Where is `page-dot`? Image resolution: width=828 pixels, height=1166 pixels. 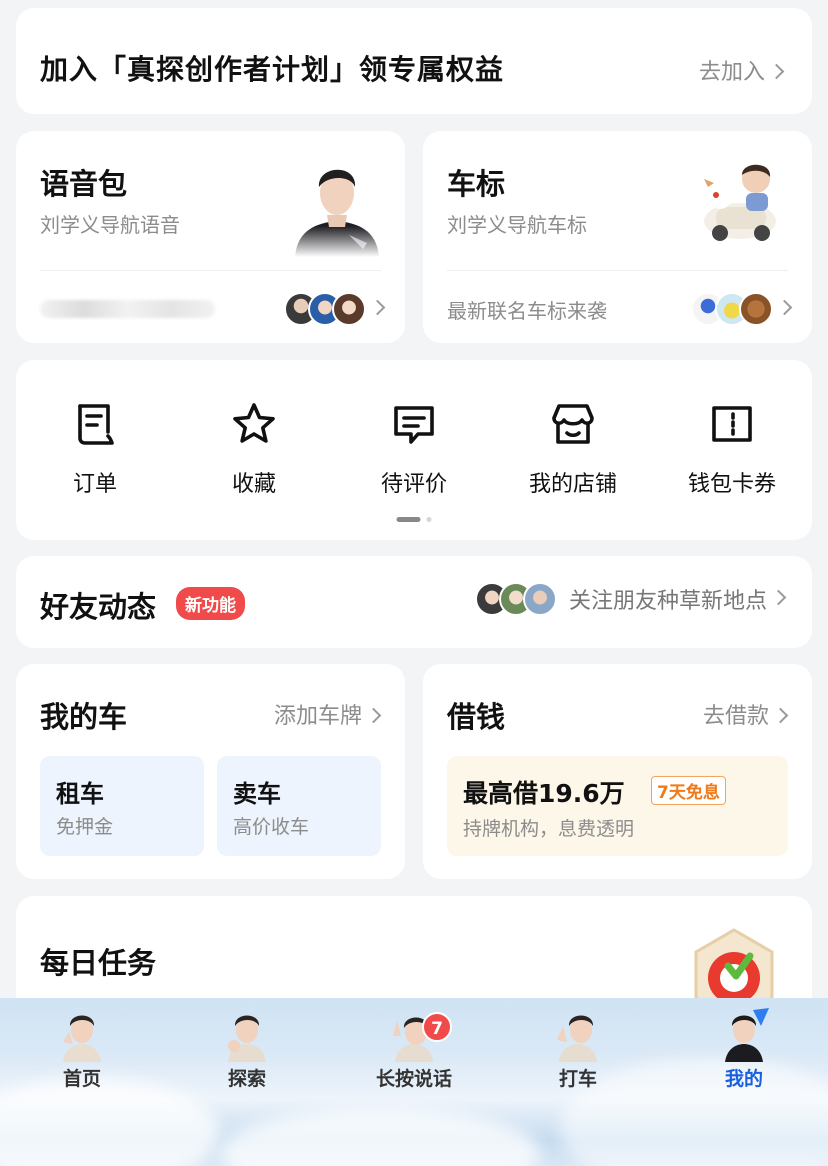
page-dot is located at coordinates (429, 519).